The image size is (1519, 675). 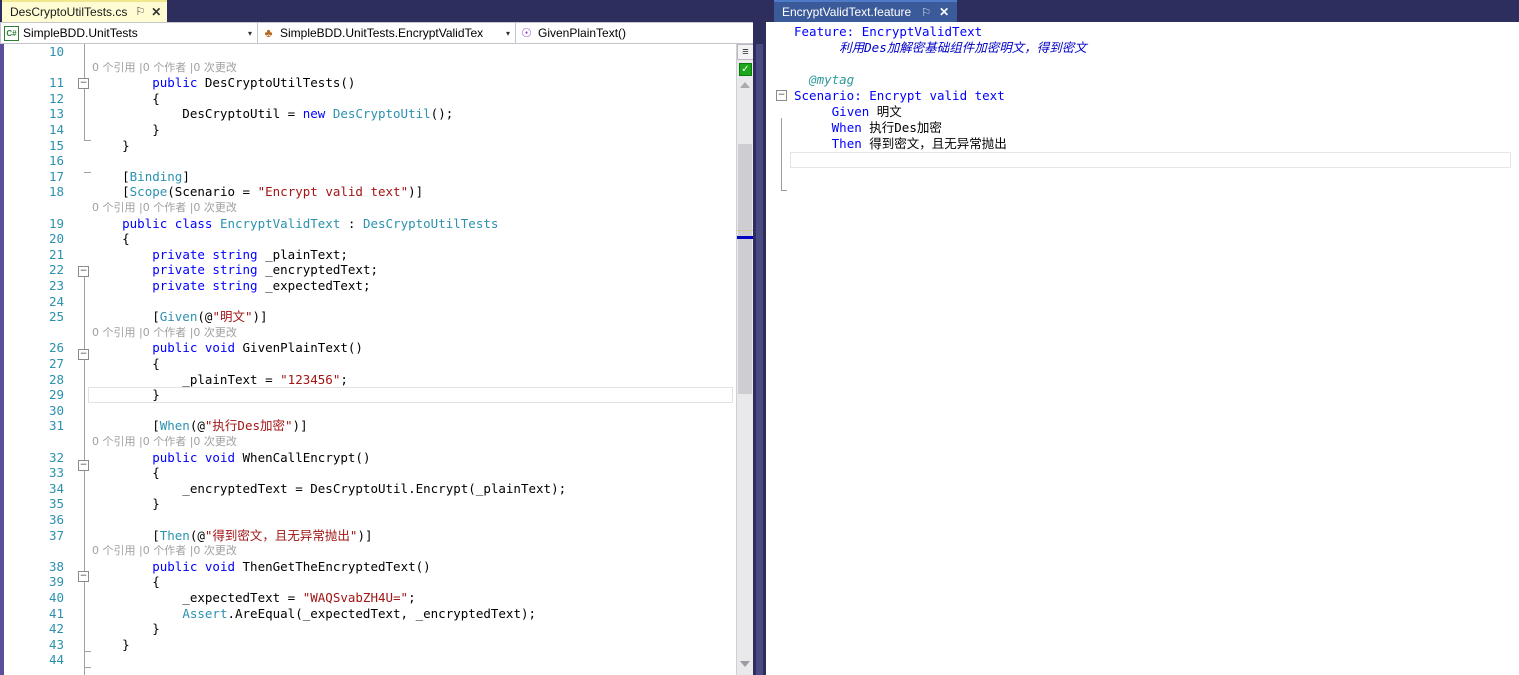 What do you see at coordinates (387, 33) in the screenshot?
I see `type-dropdown: ♣ SimpleBDD.UnitTests.EncryptValidTex ▾` at bounding box center [387, 33].